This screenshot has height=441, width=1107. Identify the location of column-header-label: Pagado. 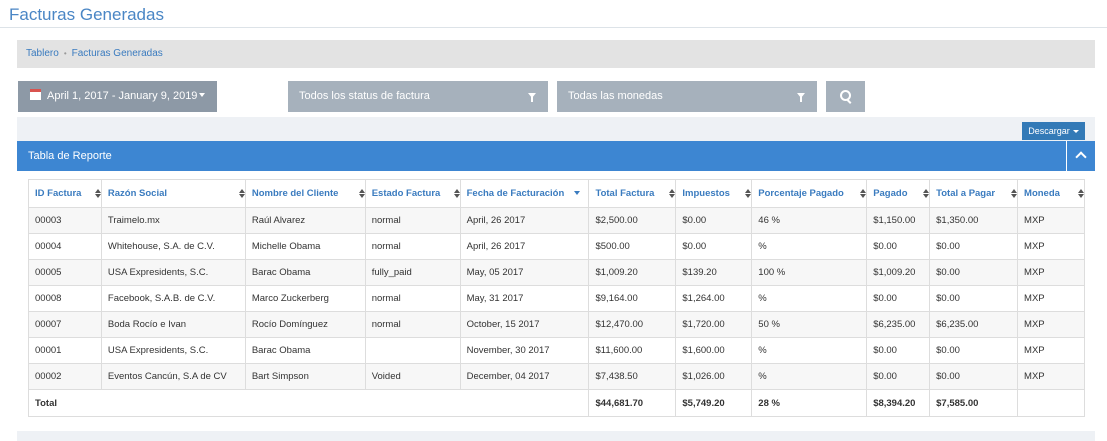
(890, 193).